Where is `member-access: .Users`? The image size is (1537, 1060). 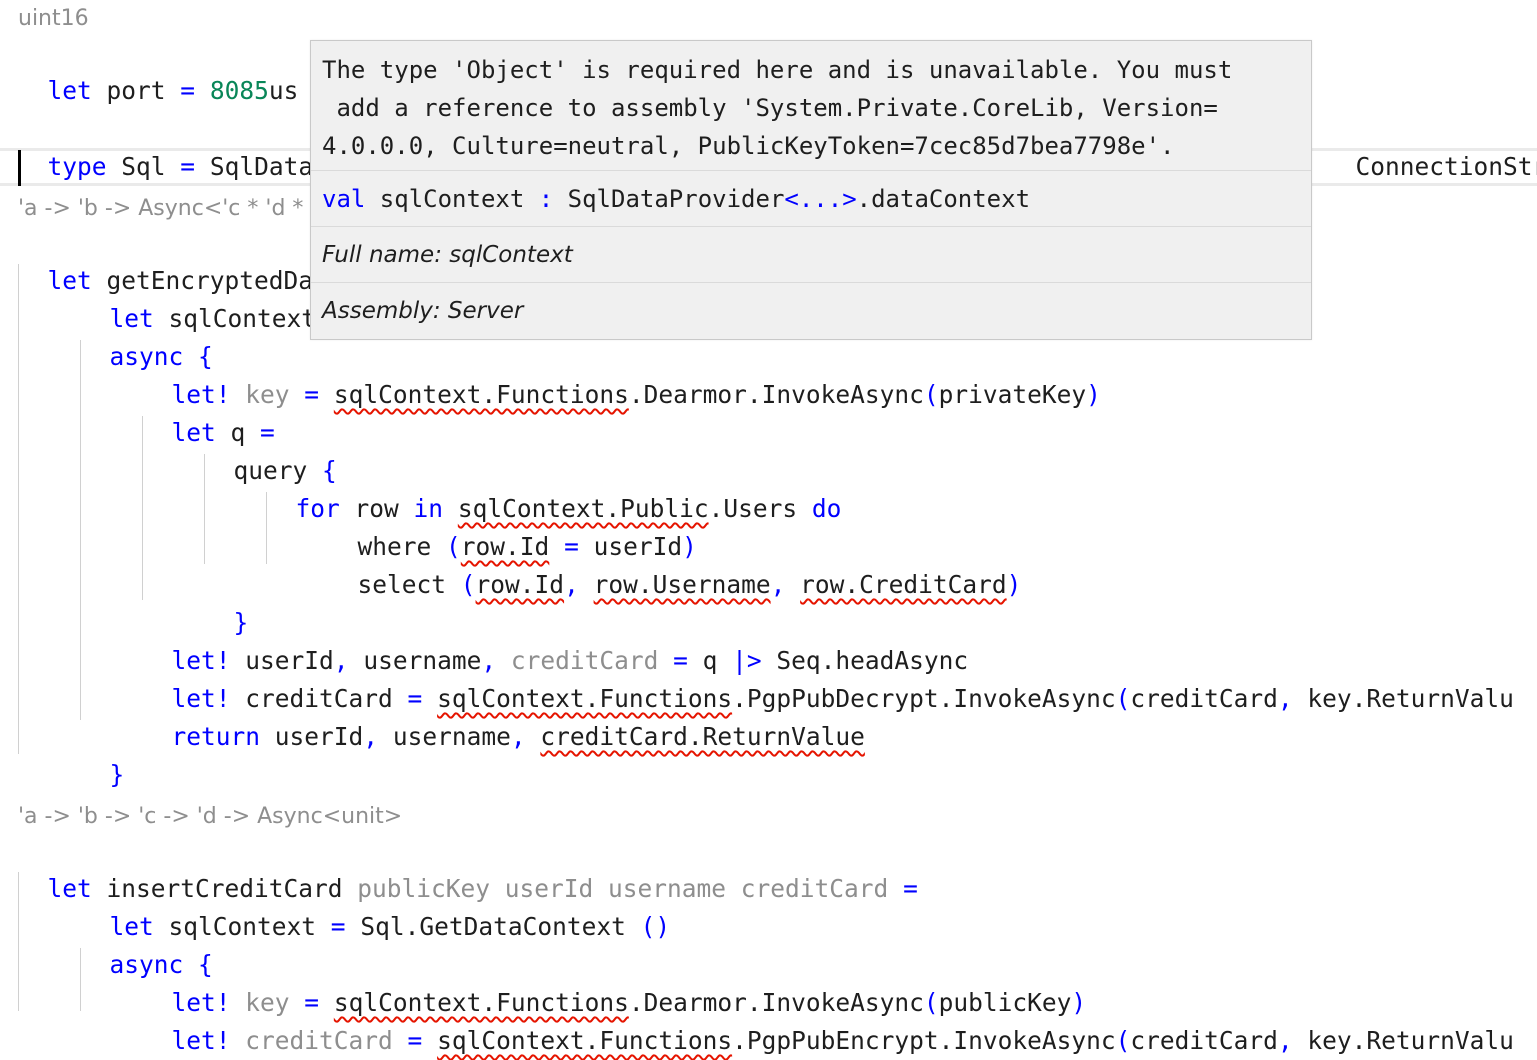
member-access: .Users is located at coordinates (760, 508).